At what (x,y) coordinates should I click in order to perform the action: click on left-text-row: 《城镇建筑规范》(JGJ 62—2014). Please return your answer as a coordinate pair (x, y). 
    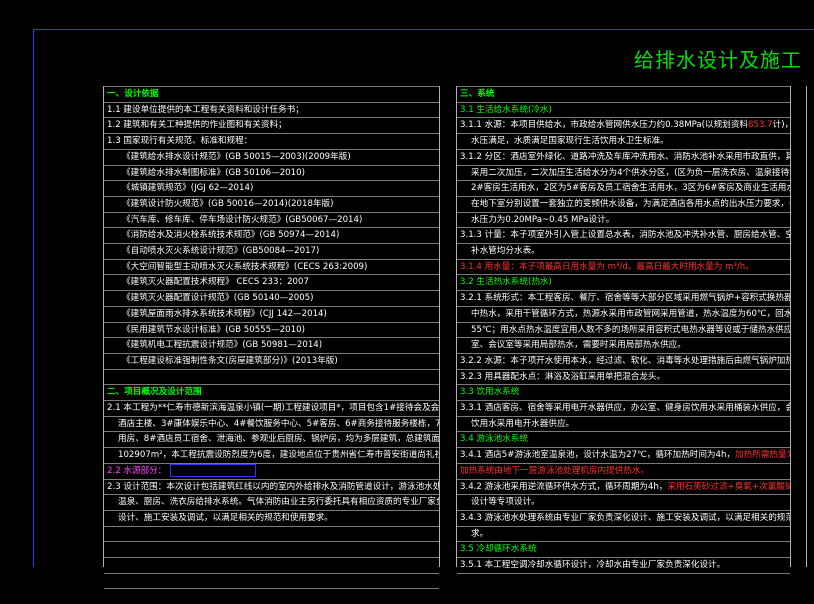
    Looking at the image, I should click on (271, 188).